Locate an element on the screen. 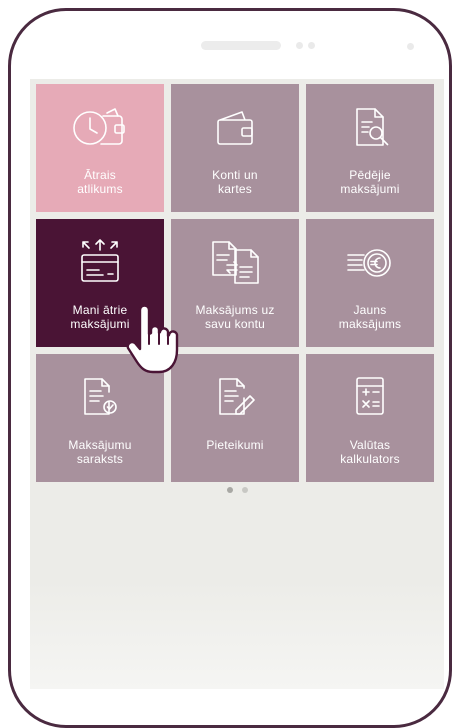 This screenshot has height=728, width=460. page-dot is located at coordinates (244, 490).